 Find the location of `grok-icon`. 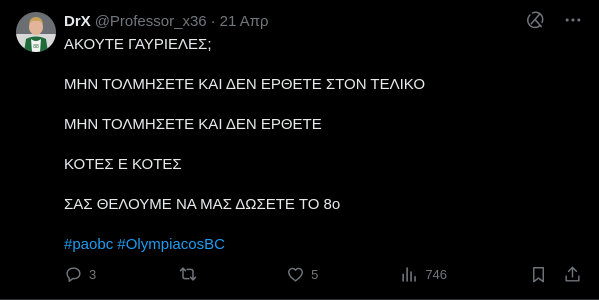

grok-icon is located at coordinates (535, 20).